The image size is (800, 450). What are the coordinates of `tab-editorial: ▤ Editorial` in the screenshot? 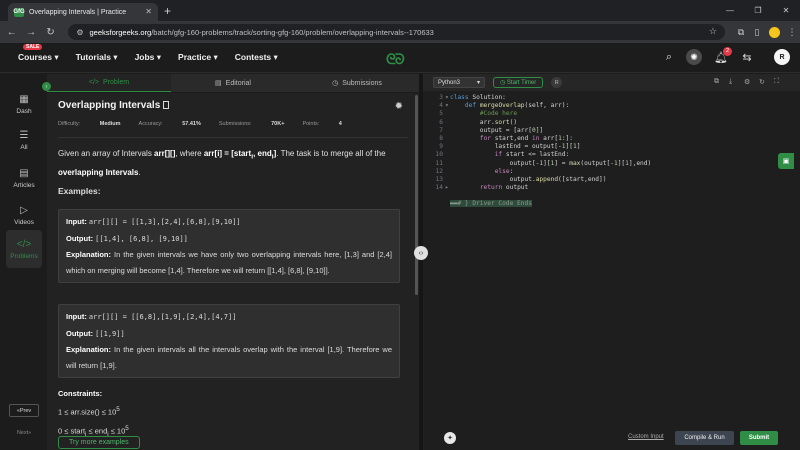 It's located at (233, 83).